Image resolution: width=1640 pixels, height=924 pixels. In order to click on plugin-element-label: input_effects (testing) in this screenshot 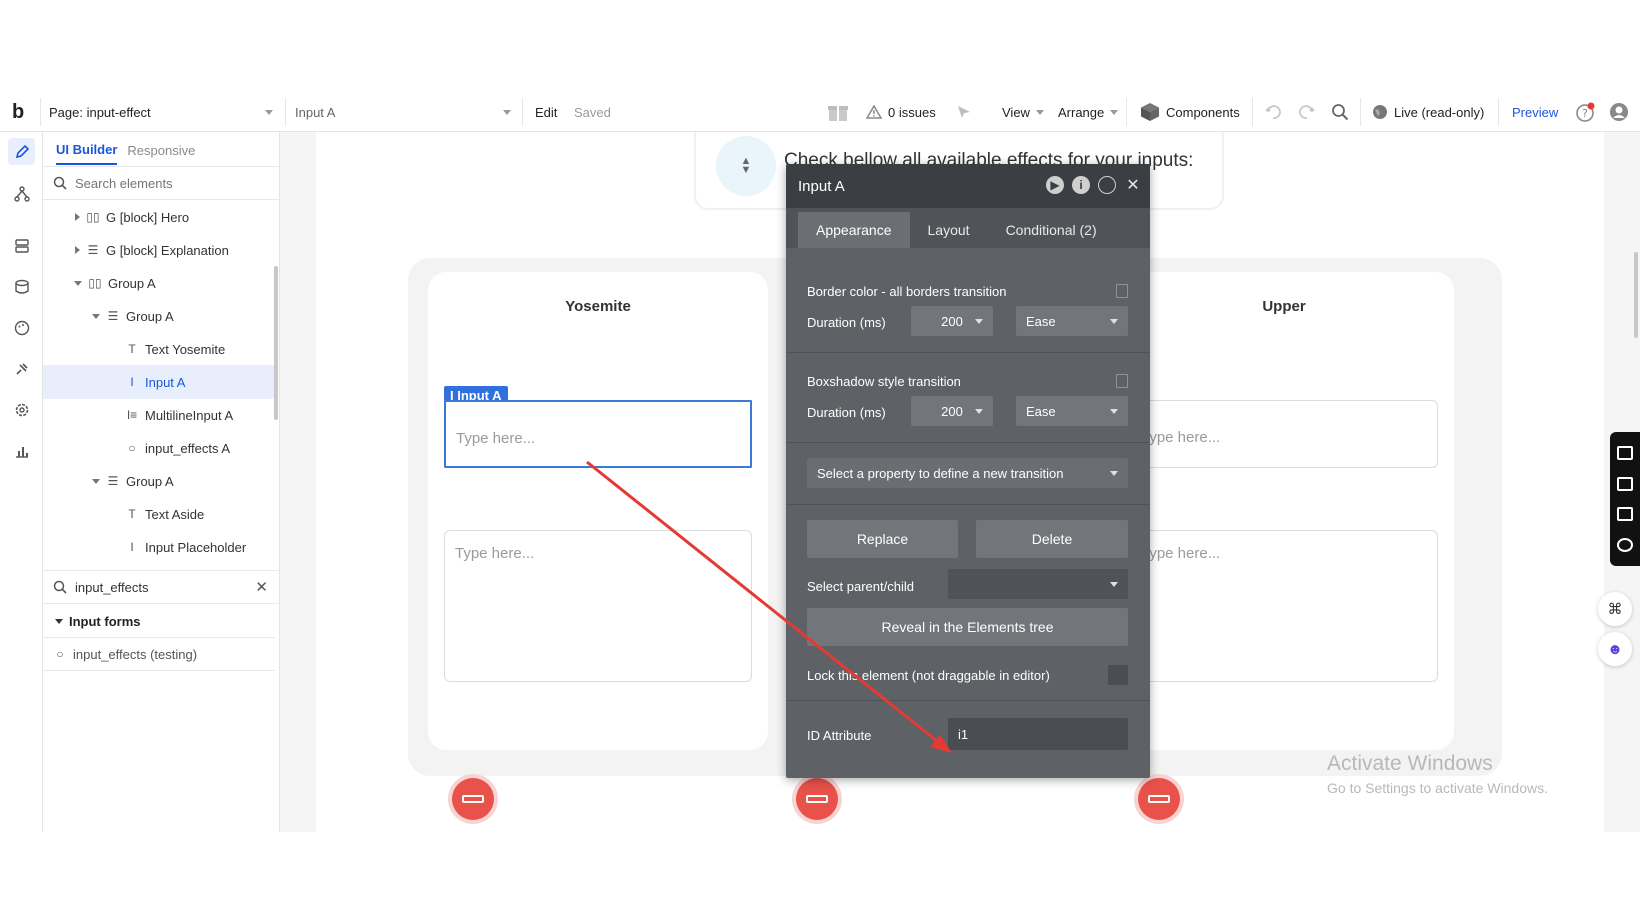, I will do `click(135, 654)`.